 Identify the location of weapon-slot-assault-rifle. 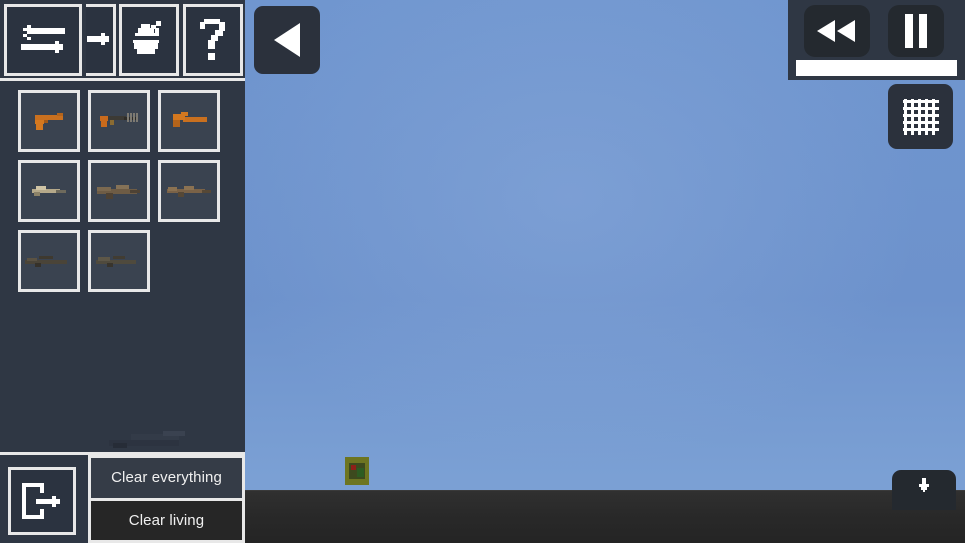
(119, 191).